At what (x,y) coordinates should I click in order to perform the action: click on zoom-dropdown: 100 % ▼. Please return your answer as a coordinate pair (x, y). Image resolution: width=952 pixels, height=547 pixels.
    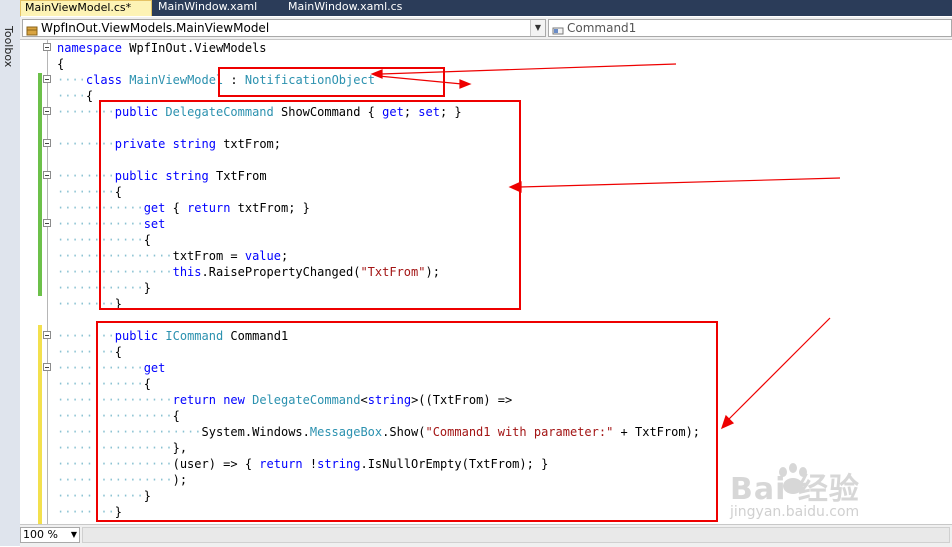
    Looking at the image, I should click on (50, 535).